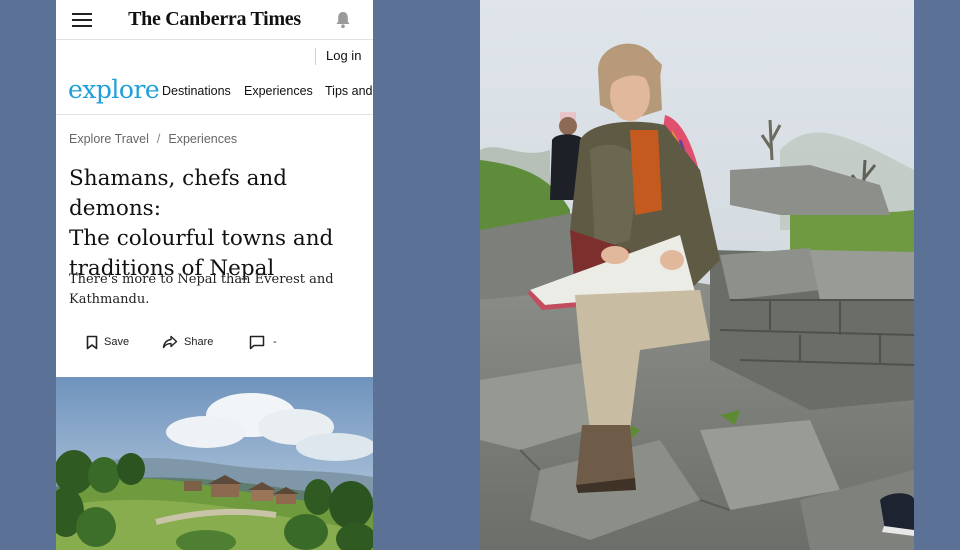 This screenshot has width=960, height=550. Describe the element at coordinates (343, 55) in the screenshot. I see `login-link: Log in` at that location.